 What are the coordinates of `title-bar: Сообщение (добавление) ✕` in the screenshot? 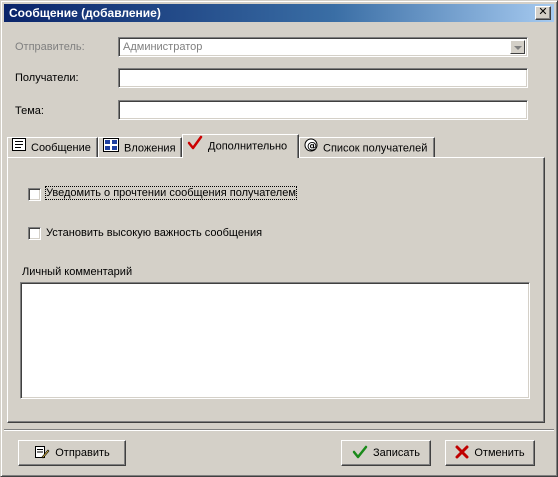 It's located at (279, 13).